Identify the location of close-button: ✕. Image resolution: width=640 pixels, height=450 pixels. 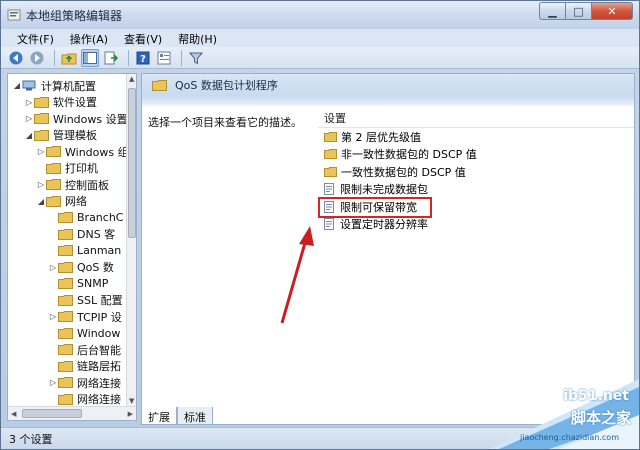
(612, 11).